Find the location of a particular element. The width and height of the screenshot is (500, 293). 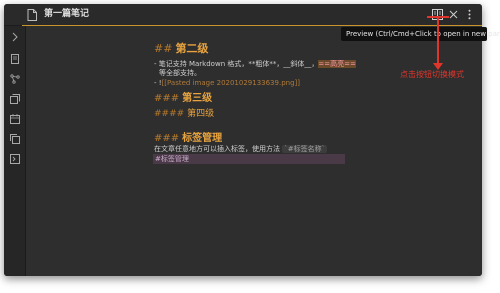

tab-title: 第一篇笔记 is located at coordinates (66, 14).